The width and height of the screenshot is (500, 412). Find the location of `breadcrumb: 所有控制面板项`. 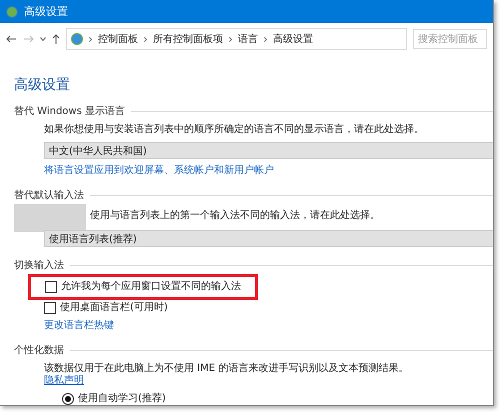

breadcrumb: 所有控制面板项 is located at coordinates (188, 39).